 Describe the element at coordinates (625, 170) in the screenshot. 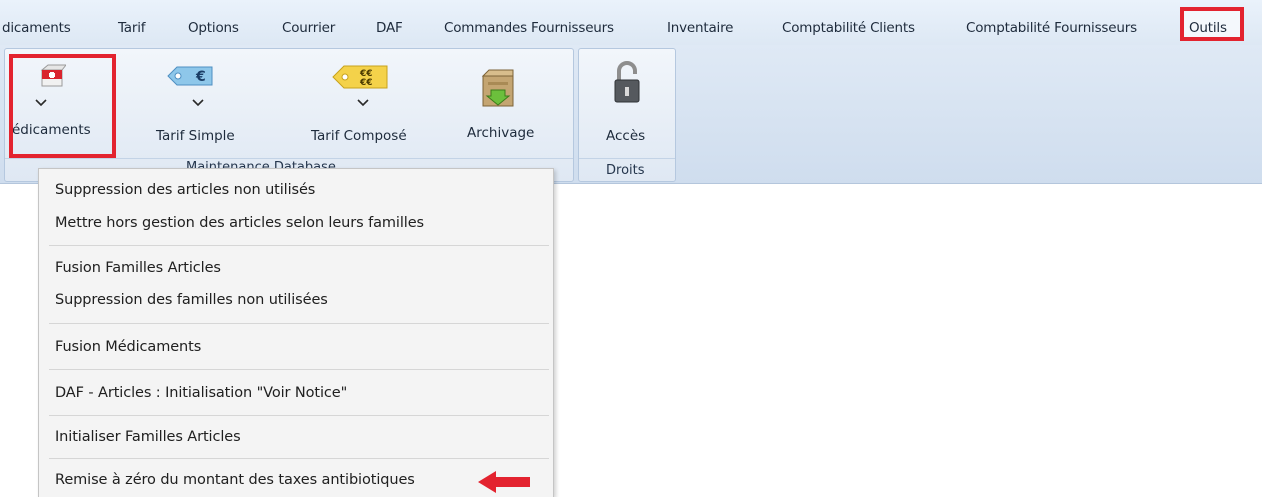

I see `group-label-droits: Droits` at that location.